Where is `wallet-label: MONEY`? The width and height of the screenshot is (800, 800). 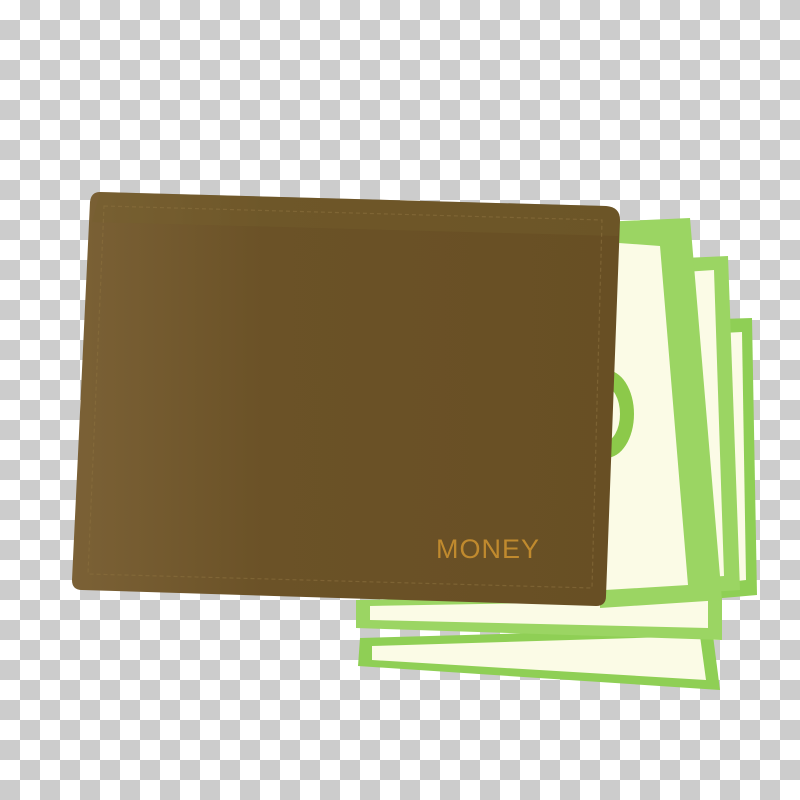 wallet-label: MONEY is located at coordinates (488, 549).